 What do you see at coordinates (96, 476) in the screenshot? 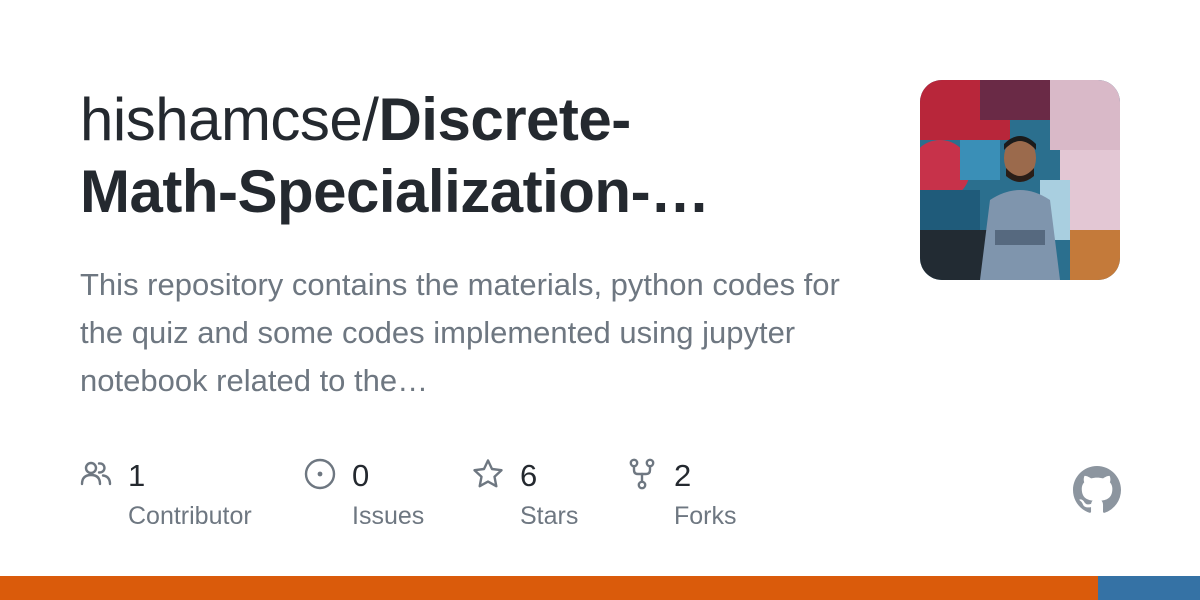
I see `people-icon` at bounding box center [96, 476].